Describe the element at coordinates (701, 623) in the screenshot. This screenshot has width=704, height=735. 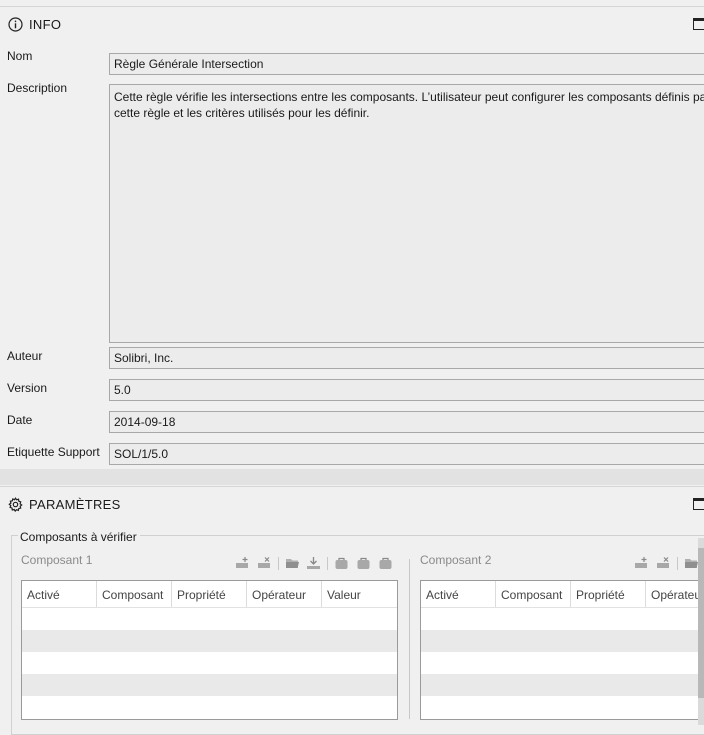
I see `scrollbar-thumb` at that location.